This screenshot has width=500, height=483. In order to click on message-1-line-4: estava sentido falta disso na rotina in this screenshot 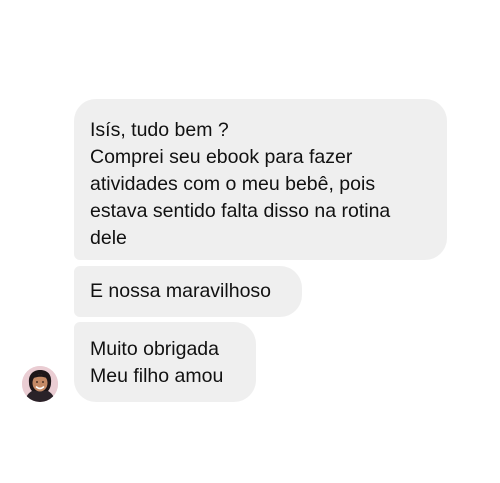, I will do `click(240, 211)`.